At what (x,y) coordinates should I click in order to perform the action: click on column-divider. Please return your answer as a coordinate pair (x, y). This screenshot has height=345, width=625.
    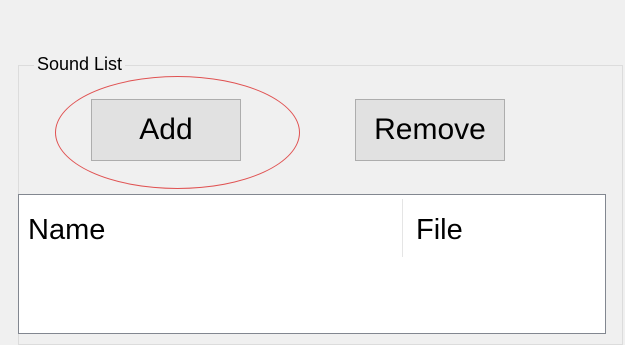
    Looking at the image, I should click on (402, 228).